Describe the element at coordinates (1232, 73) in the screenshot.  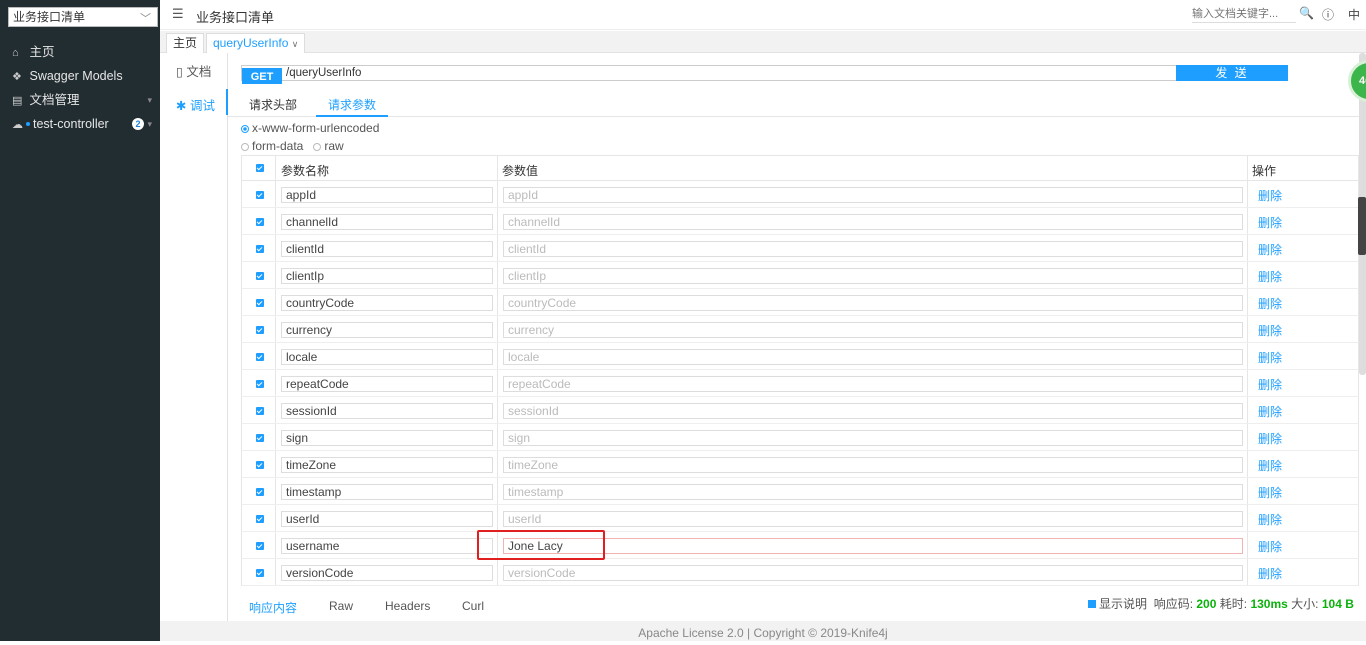
I see `send-button: 发 送` at that location.